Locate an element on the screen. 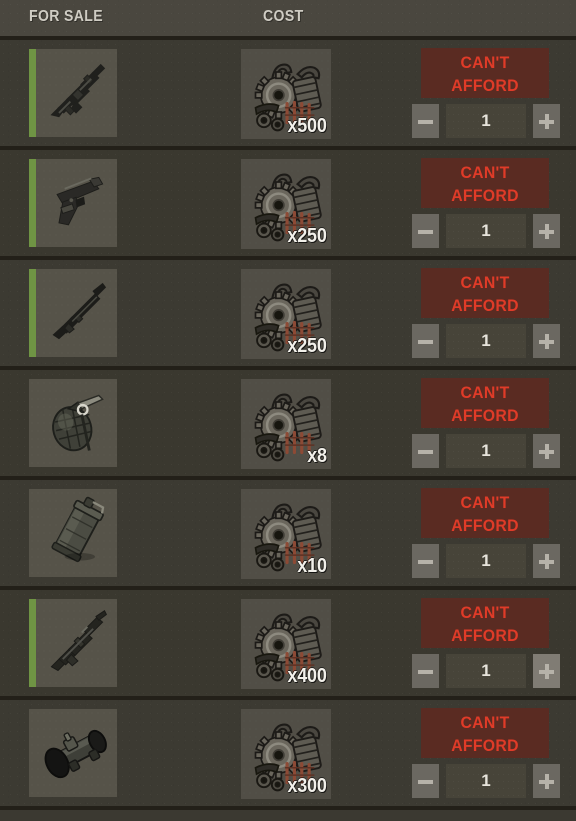 The height and width of the screenshot is (821, 576). cost-tile: x10 is located at coordinates (286, 534).